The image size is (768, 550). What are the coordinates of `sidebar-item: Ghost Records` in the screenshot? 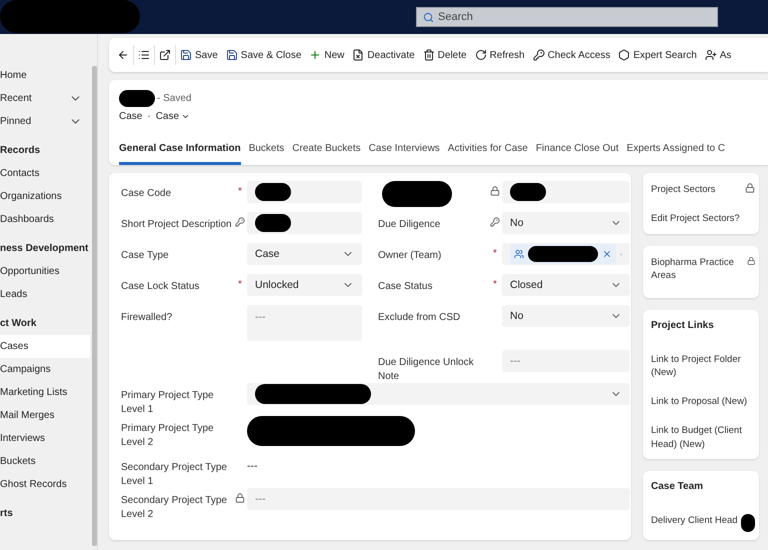 It's located at (45, 484).